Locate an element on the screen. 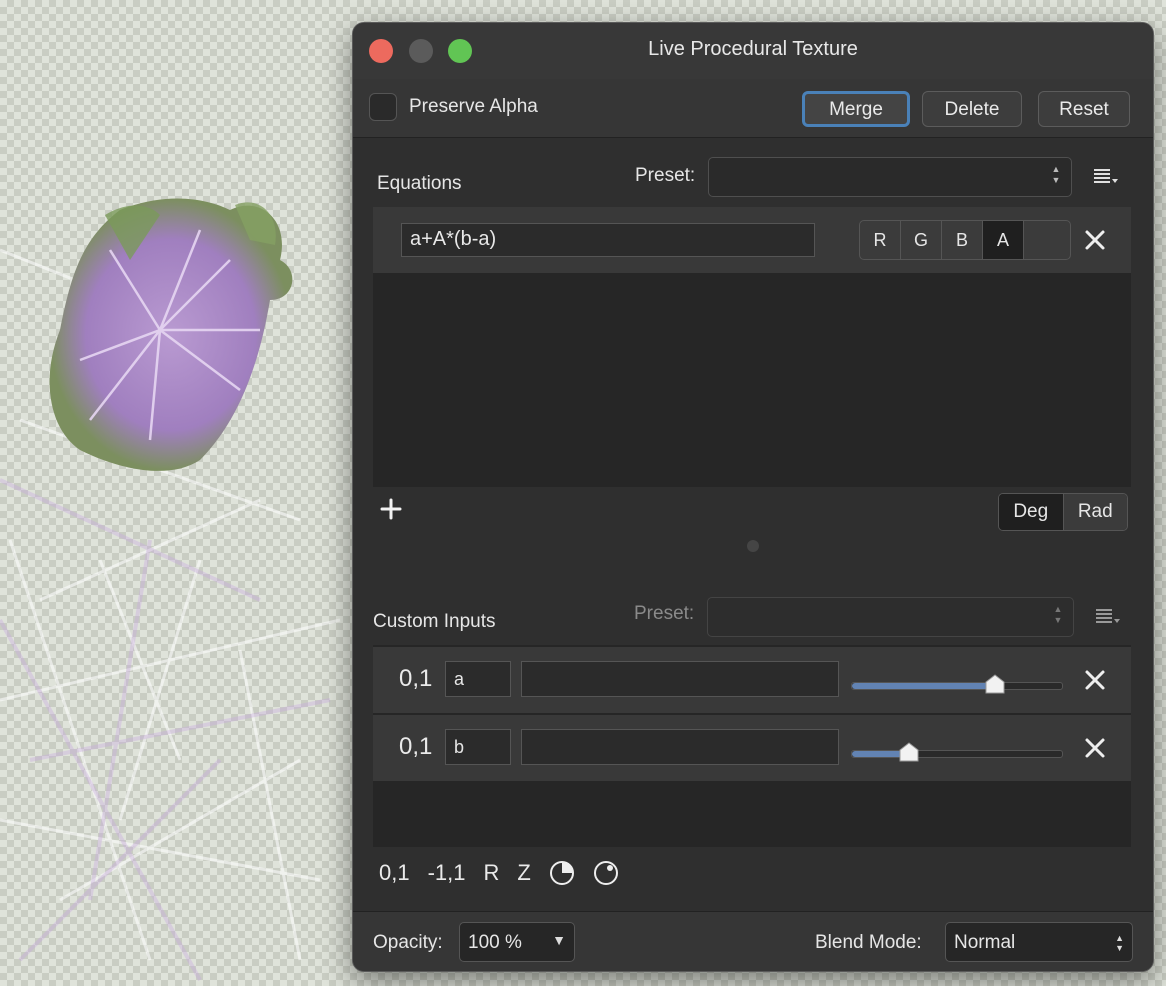 The image size is (1166, 986). custom-input-row: 0,1 b is located at coordinates (752, 748).